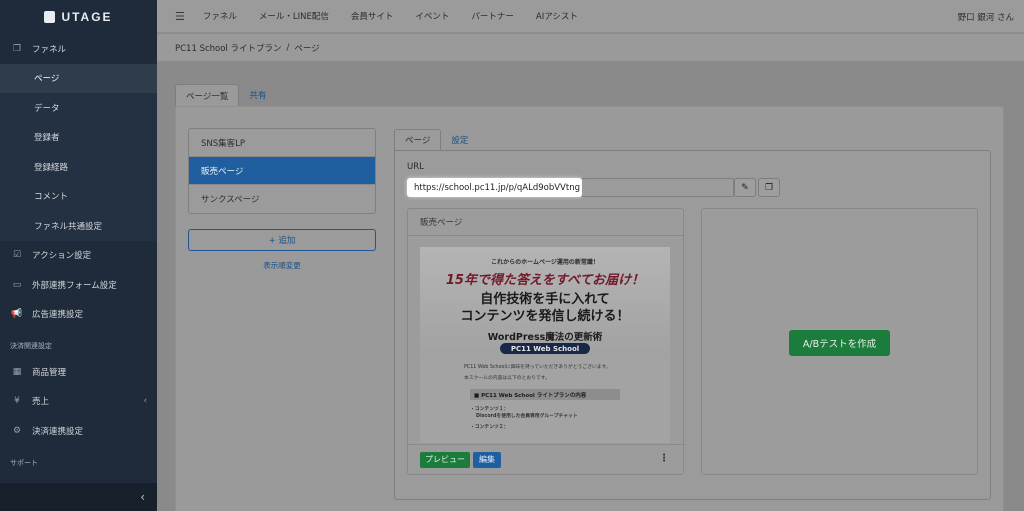  What do you see at coordinates (41, 402) in the screenshot?
I see `sidebar-item-label: 売上` at bounding box center [41, 402].